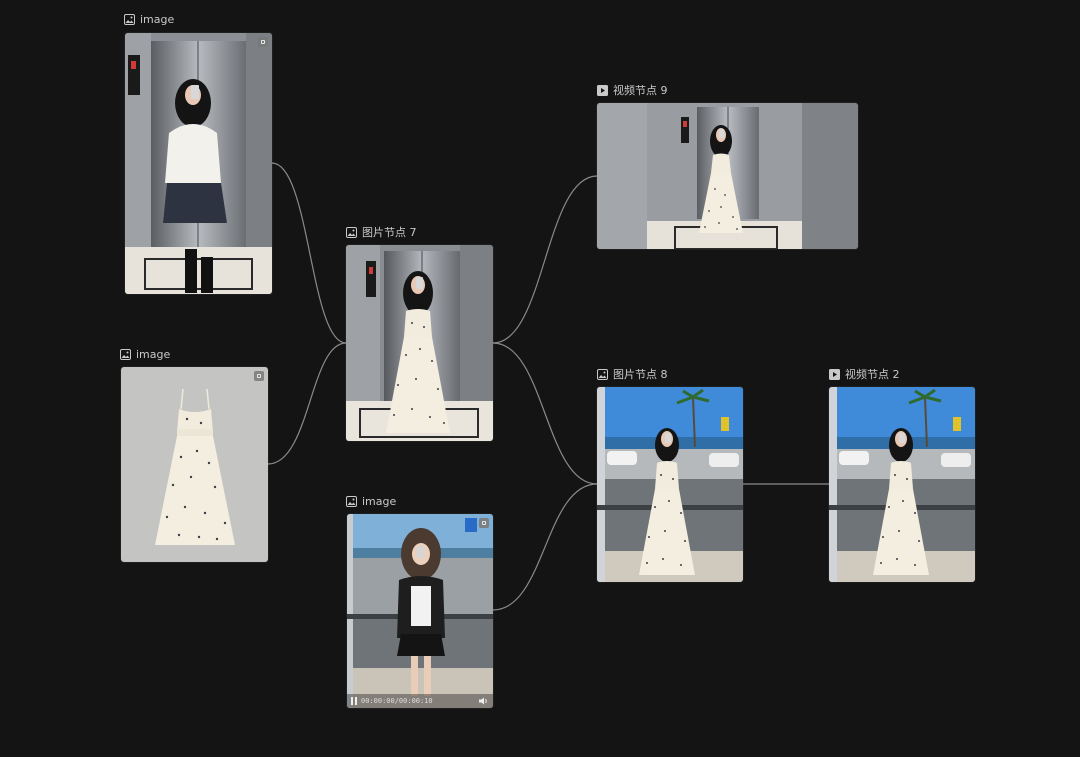 The height and width of the screenshot is (757, 1080). I want to click on node-title: 图片节点 7, so click(389, 232).